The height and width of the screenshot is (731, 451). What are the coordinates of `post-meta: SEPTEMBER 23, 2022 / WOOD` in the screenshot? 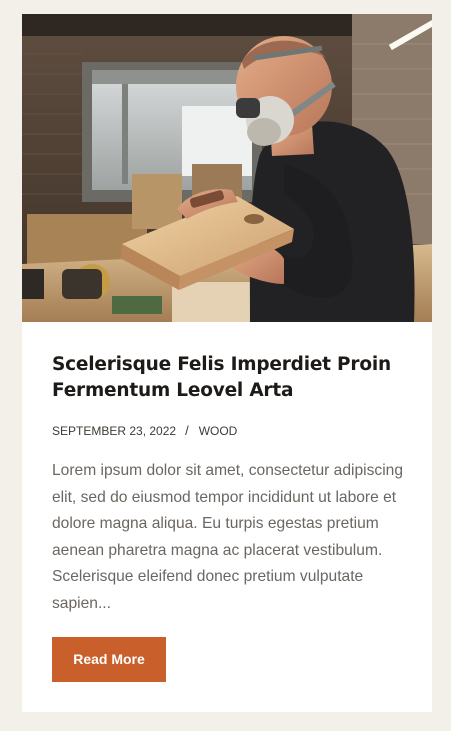 It's located at (228, 431).